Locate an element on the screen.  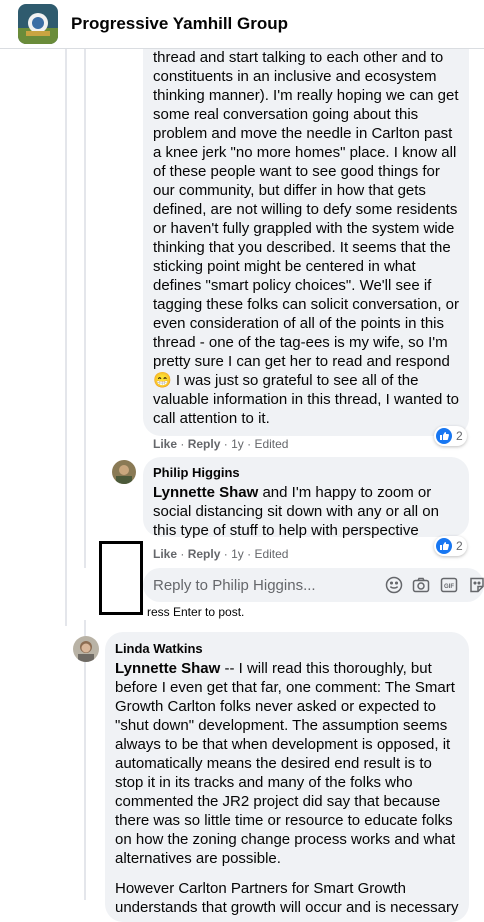
press-enter-hint: ress Enter to post. is located at coordinates (196, 612).